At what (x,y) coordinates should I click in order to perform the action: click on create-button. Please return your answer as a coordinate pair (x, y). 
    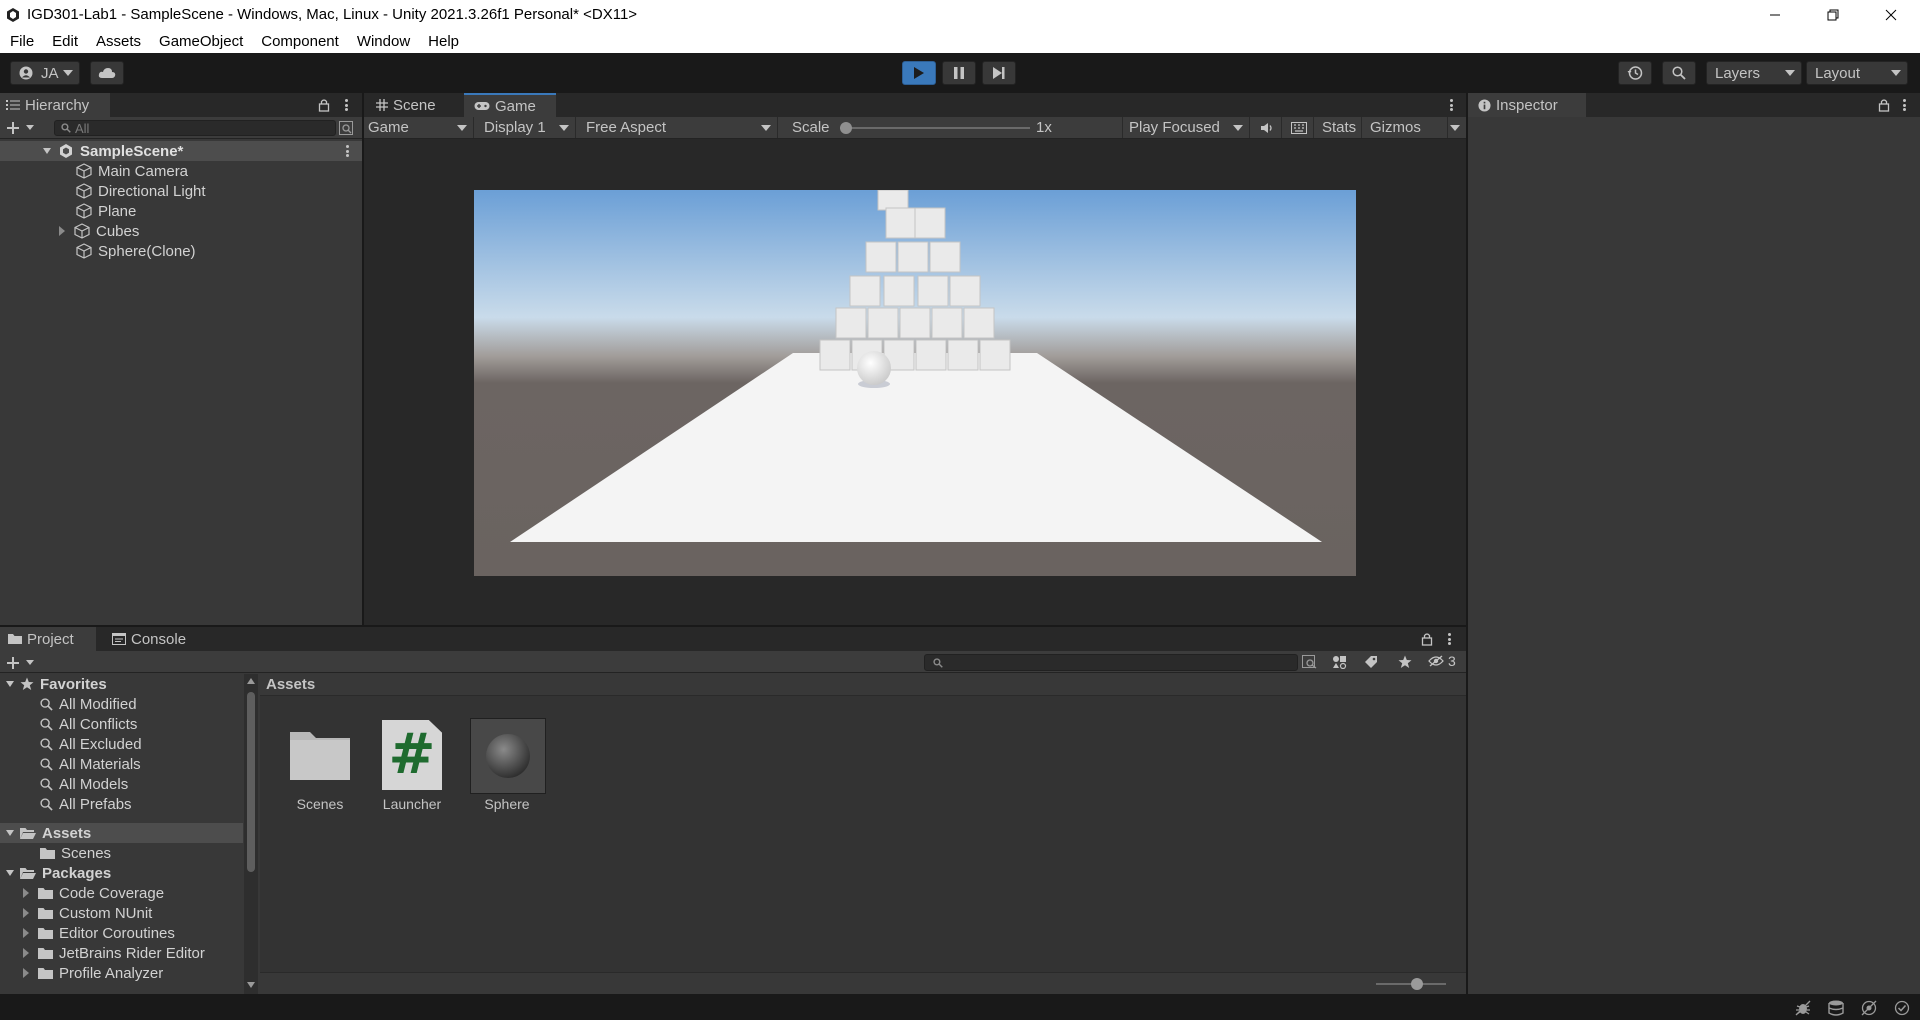
    Looking at the image, I should click on (23, 127).